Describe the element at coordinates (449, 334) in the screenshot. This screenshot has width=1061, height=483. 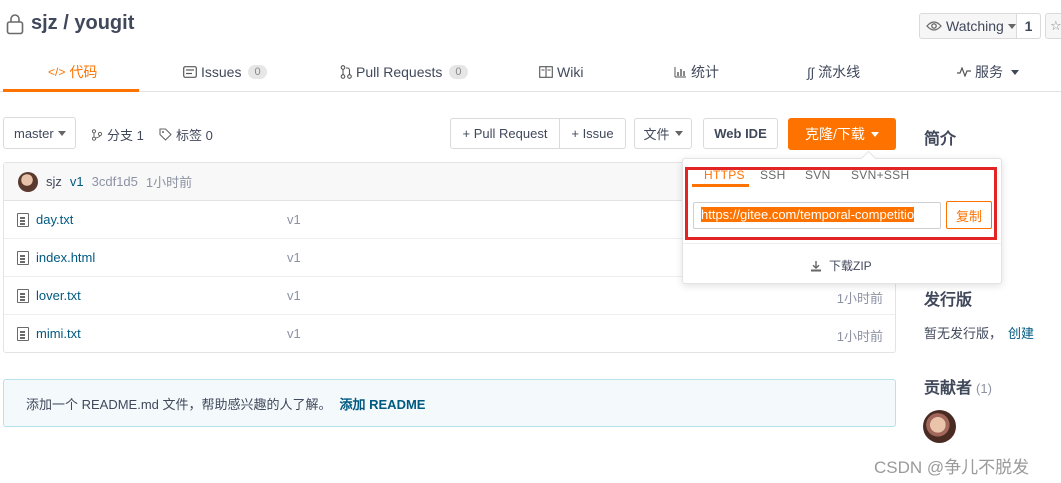
I see `table-row: mimi.txt v1 1小时前` at that location.